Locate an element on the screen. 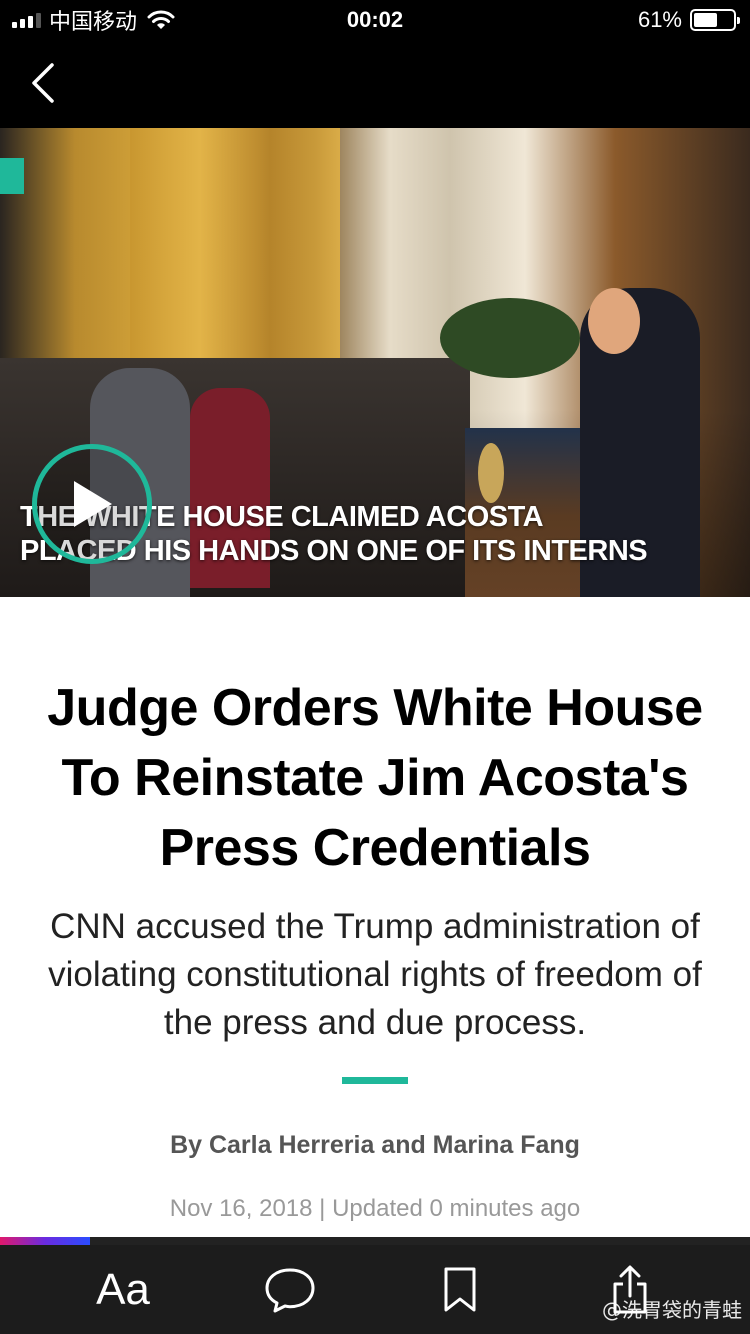  scene-seal is located at coordinates (491, 473).